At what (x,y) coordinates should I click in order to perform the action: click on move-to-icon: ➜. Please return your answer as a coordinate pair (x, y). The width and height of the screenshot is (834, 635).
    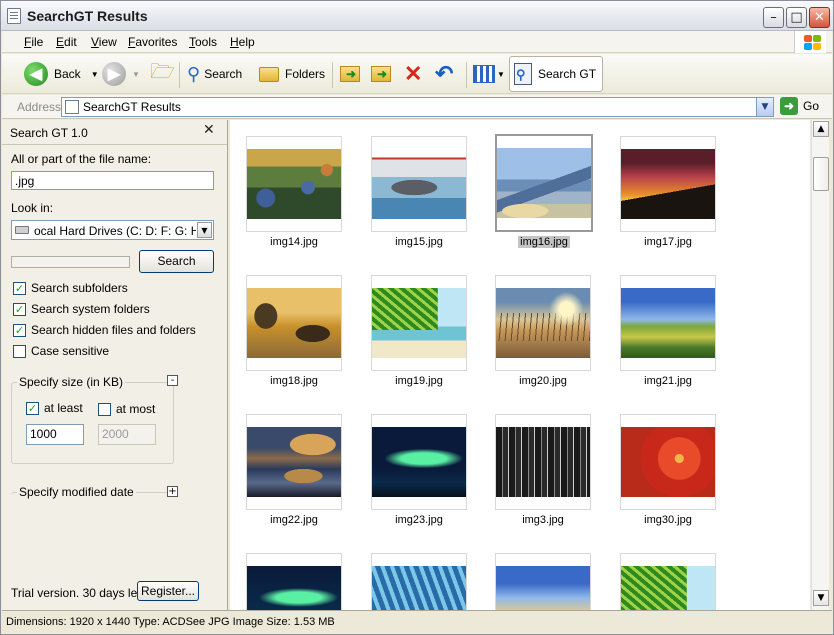
    Looking at the image, I should click on (350, 74).